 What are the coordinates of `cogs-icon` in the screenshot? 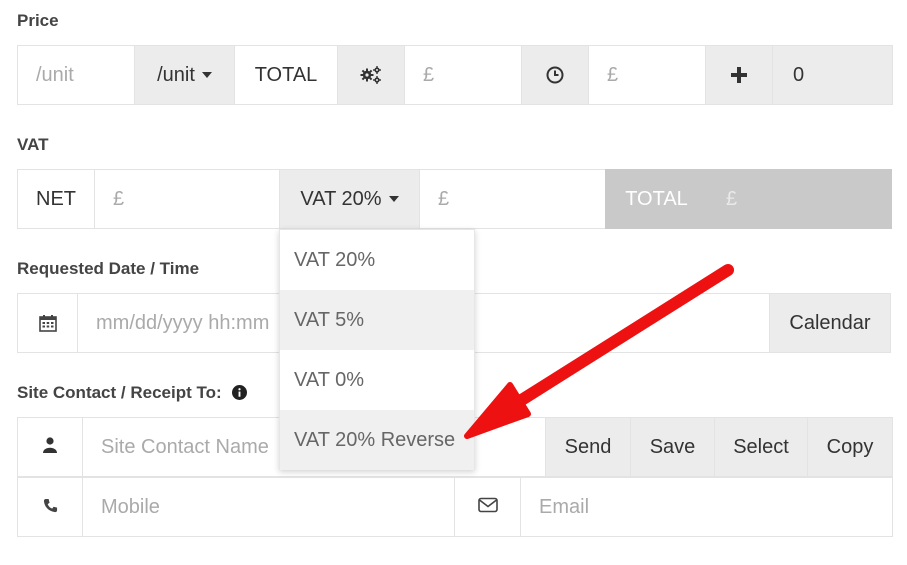 It's located at (371, 75).